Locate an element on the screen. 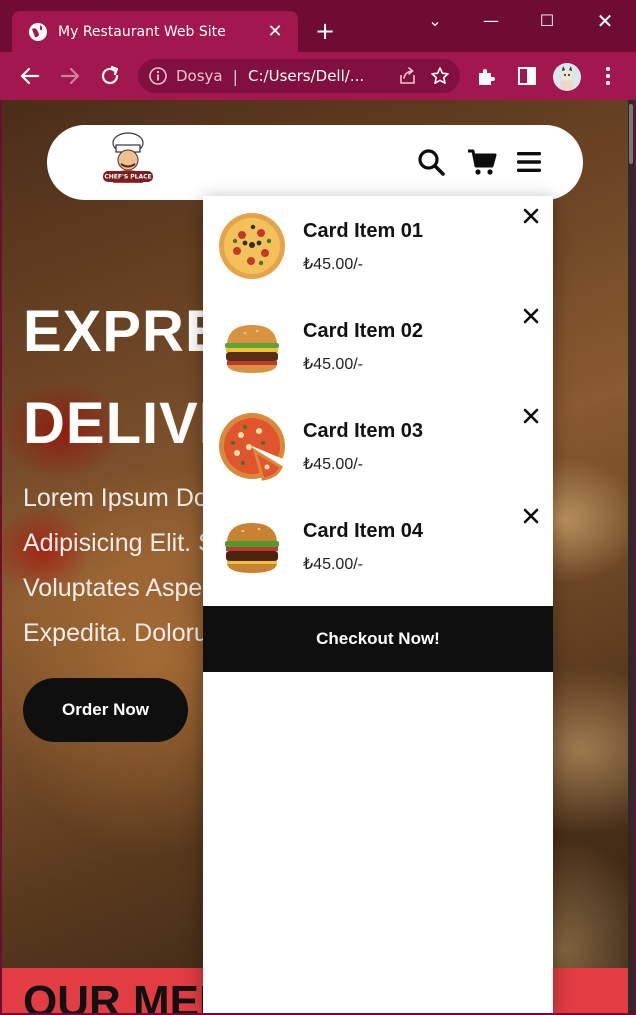 This screenshot has height=1015, width=636. cat-avatar-icon is located at coordinates (567, 78).